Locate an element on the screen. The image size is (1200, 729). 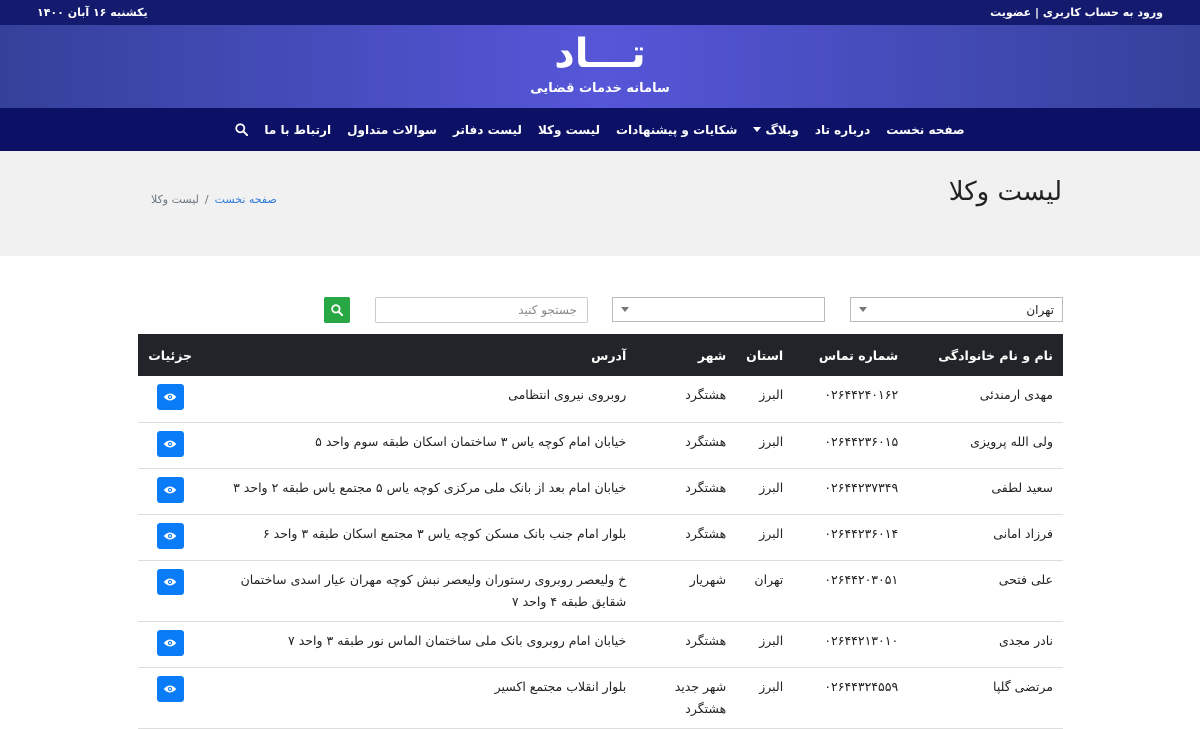
lawyer-name: فرزاد امانی is located at coordinates (985, 537).